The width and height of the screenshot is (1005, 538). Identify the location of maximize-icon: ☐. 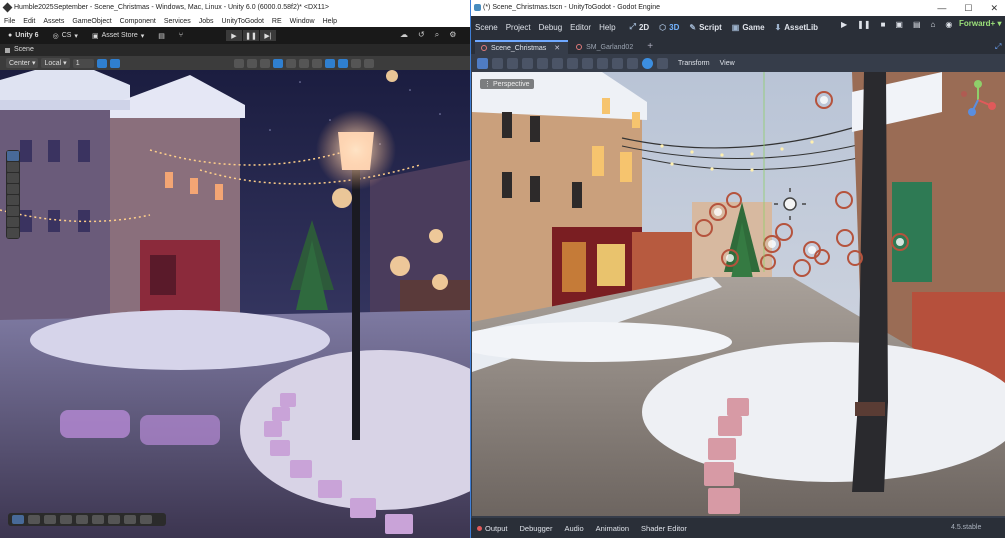
(968, 8).